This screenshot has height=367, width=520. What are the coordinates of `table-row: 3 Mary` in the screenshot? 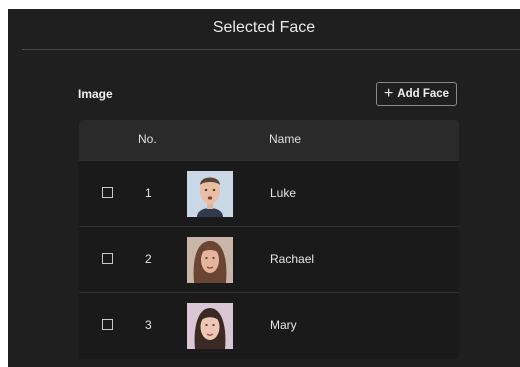 It's located at (269, 325).